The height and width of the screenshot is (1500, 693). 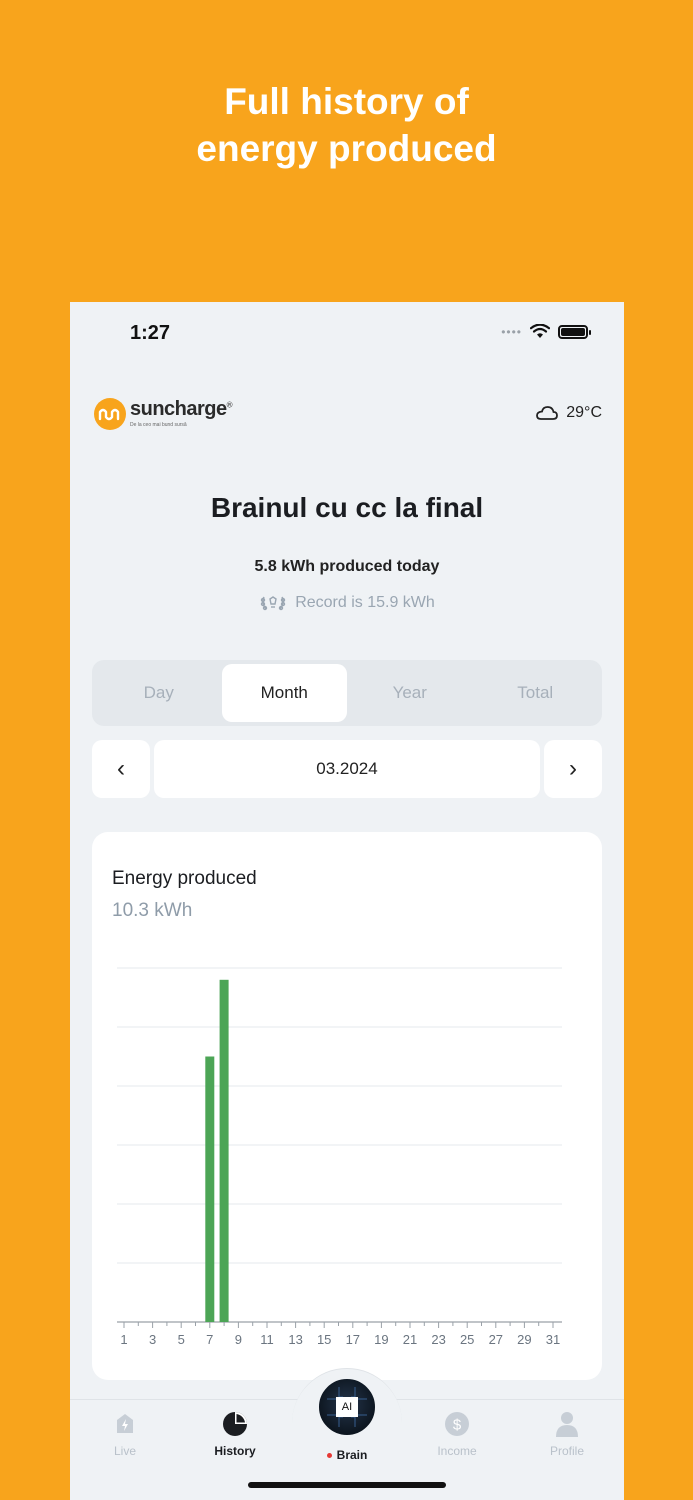 I want to click on signal-icon: ••••, so click(x=511, y=332).